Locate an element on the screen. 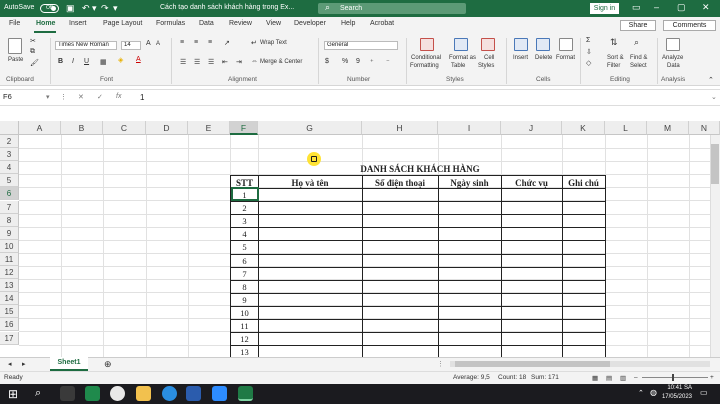 The height and width of the screenshot is (404, 720). taskbar-search-icon: ⌕ is located at coordinates (38, 393).